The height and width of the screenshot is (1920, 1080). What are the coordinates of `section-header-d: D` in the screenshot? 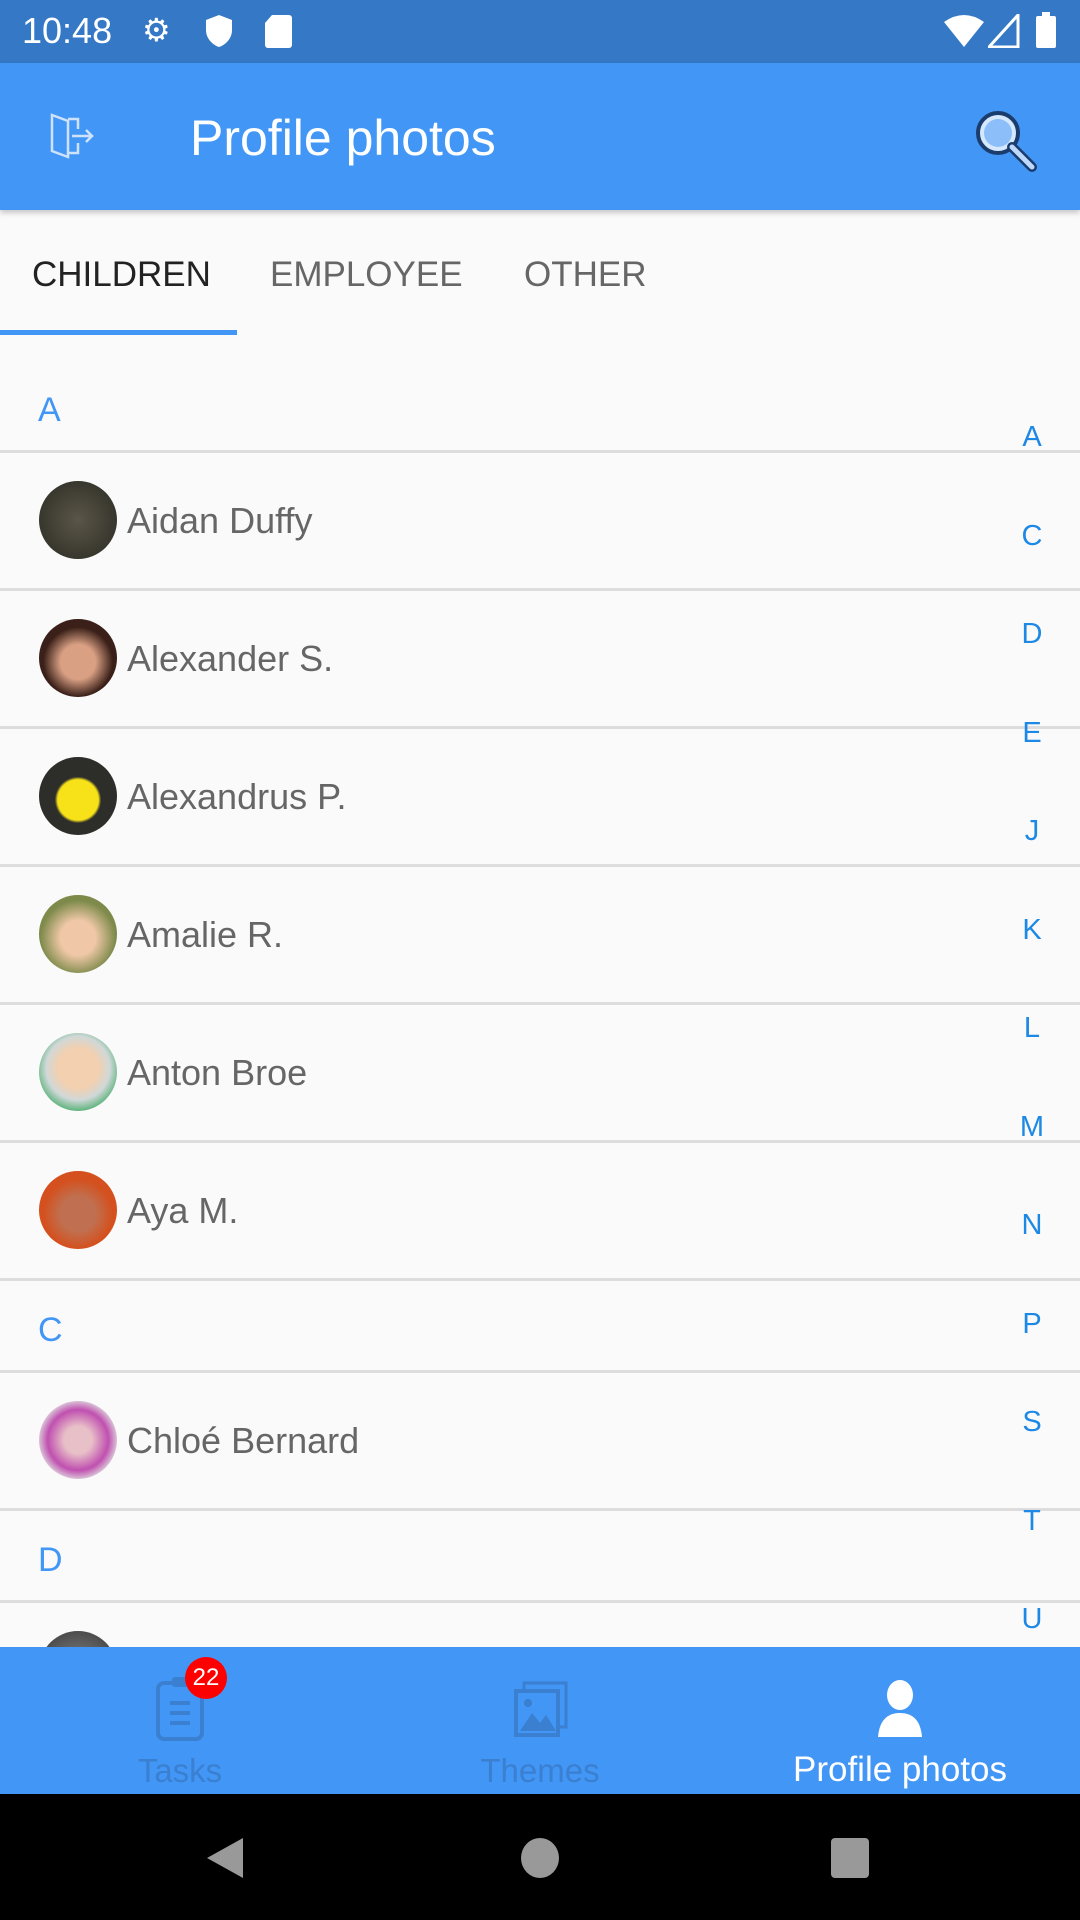 It's located at (540, 1557).